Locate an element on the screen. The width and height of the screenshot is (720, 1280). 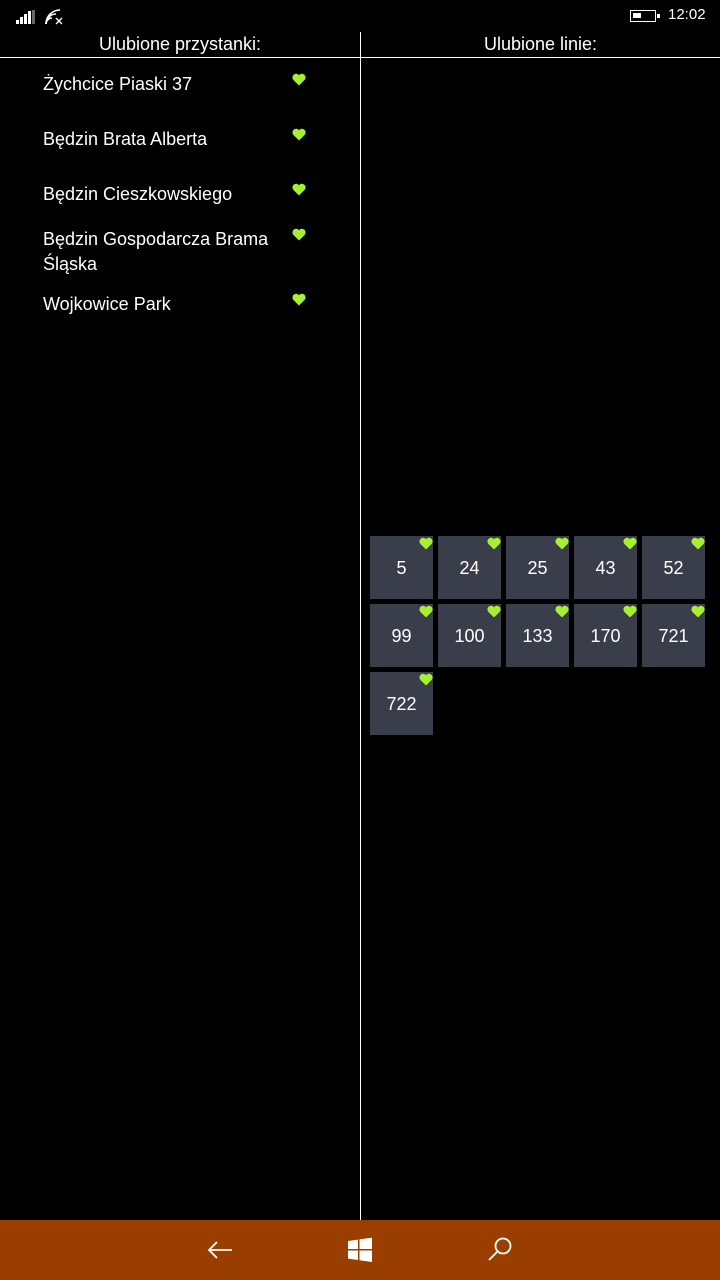
line-tile: 100 is located at coordinates (469, 635).